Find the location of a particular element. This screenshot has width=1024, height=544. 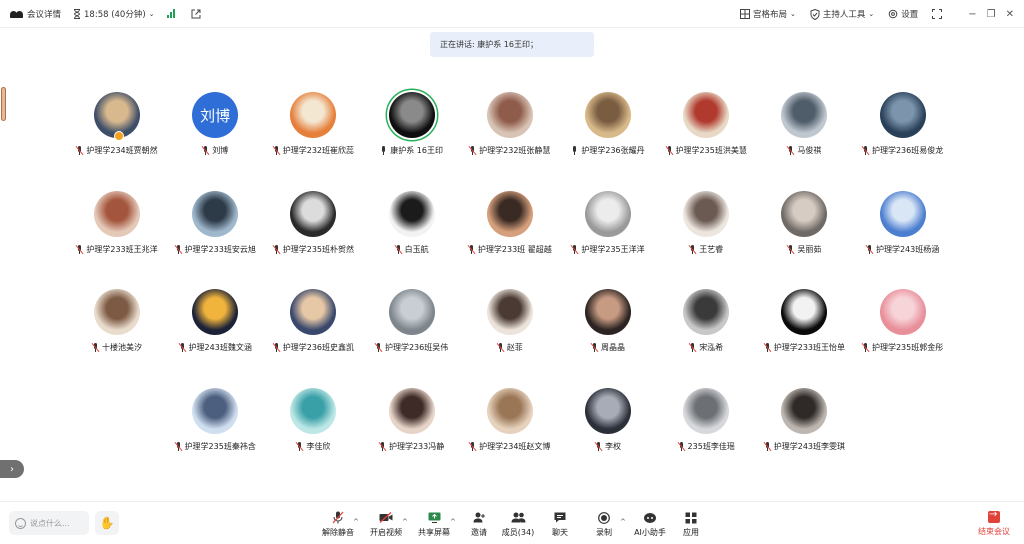

participant-tile: 护理学233冯静 is located at coordinates (412, 419).